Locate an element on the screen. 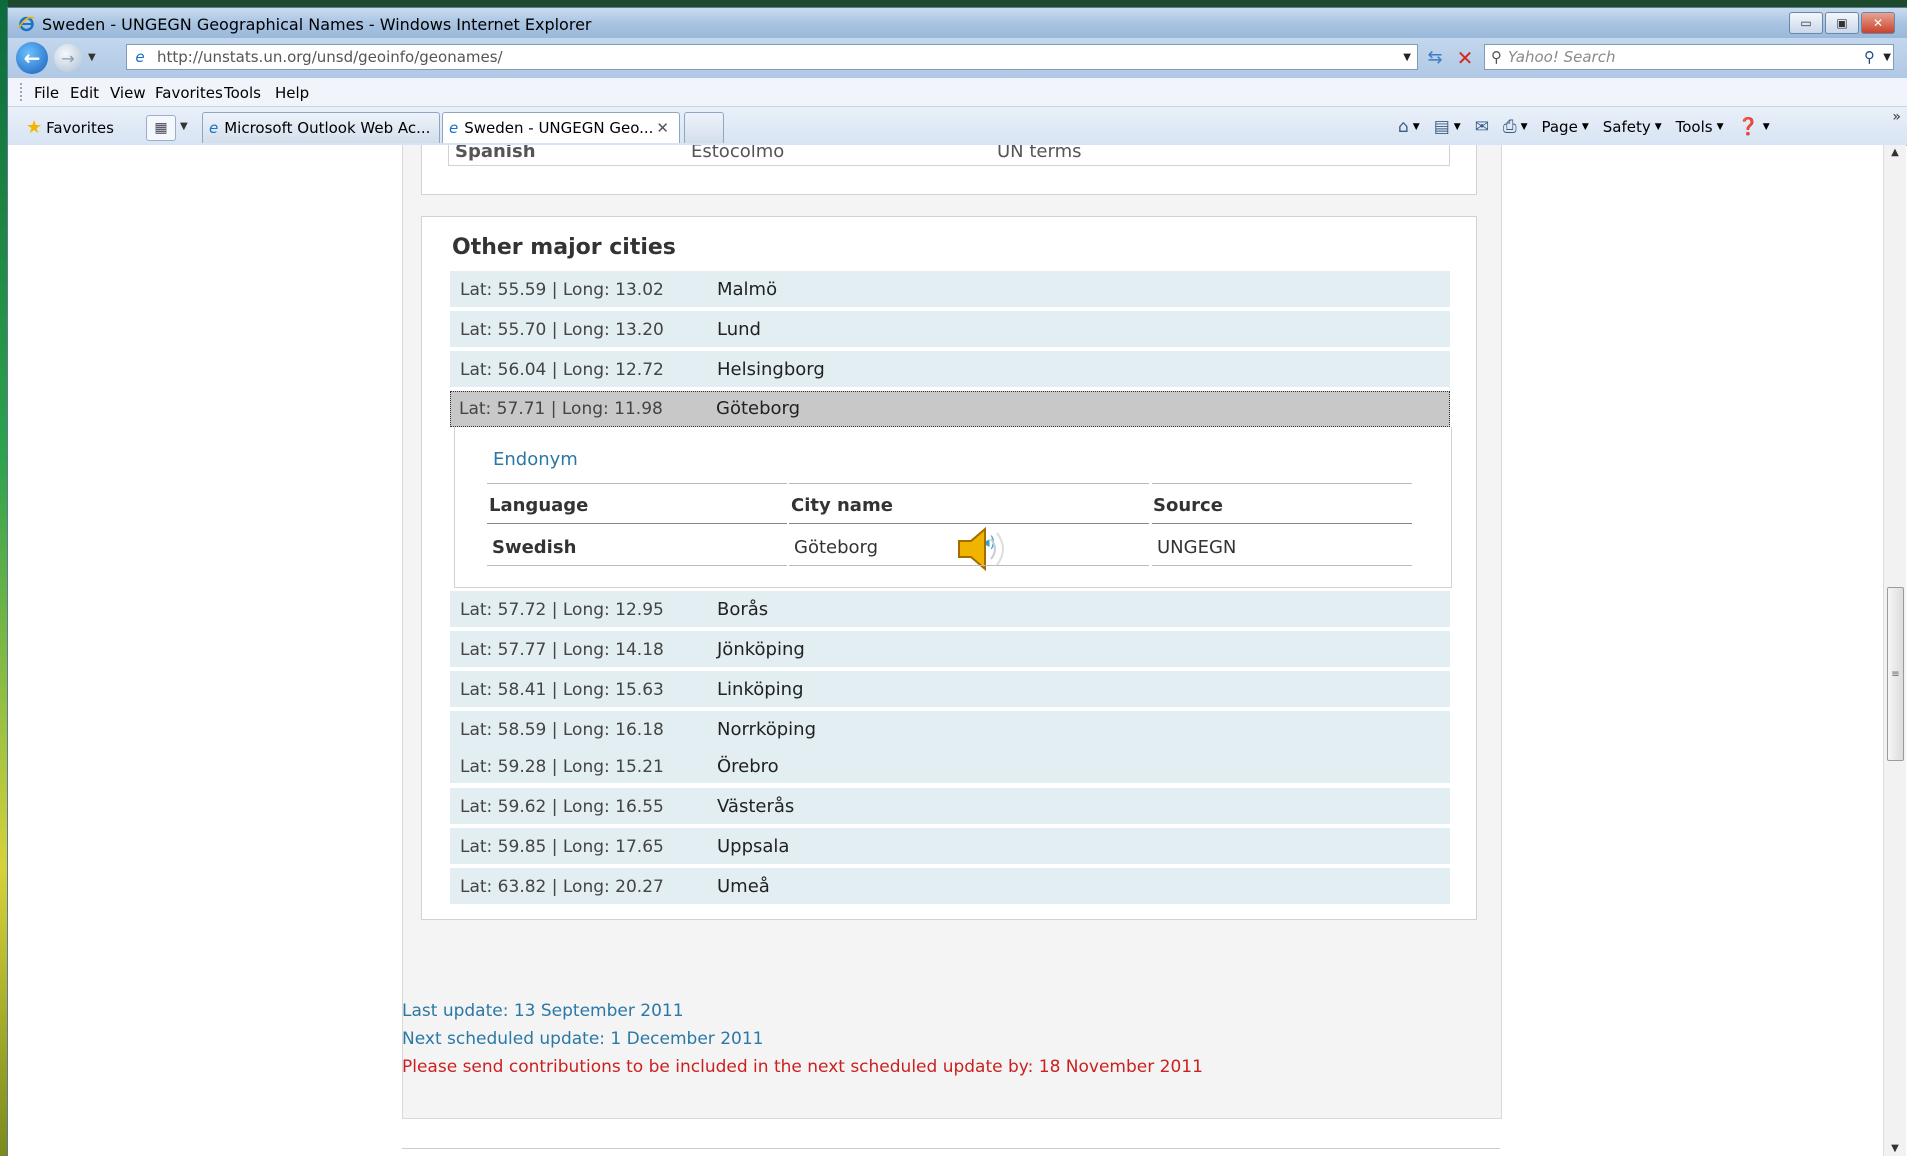 The height and width of the screenshot is (1156, 1907). city-name: Helsingborg is located at coordinates (771, 369).